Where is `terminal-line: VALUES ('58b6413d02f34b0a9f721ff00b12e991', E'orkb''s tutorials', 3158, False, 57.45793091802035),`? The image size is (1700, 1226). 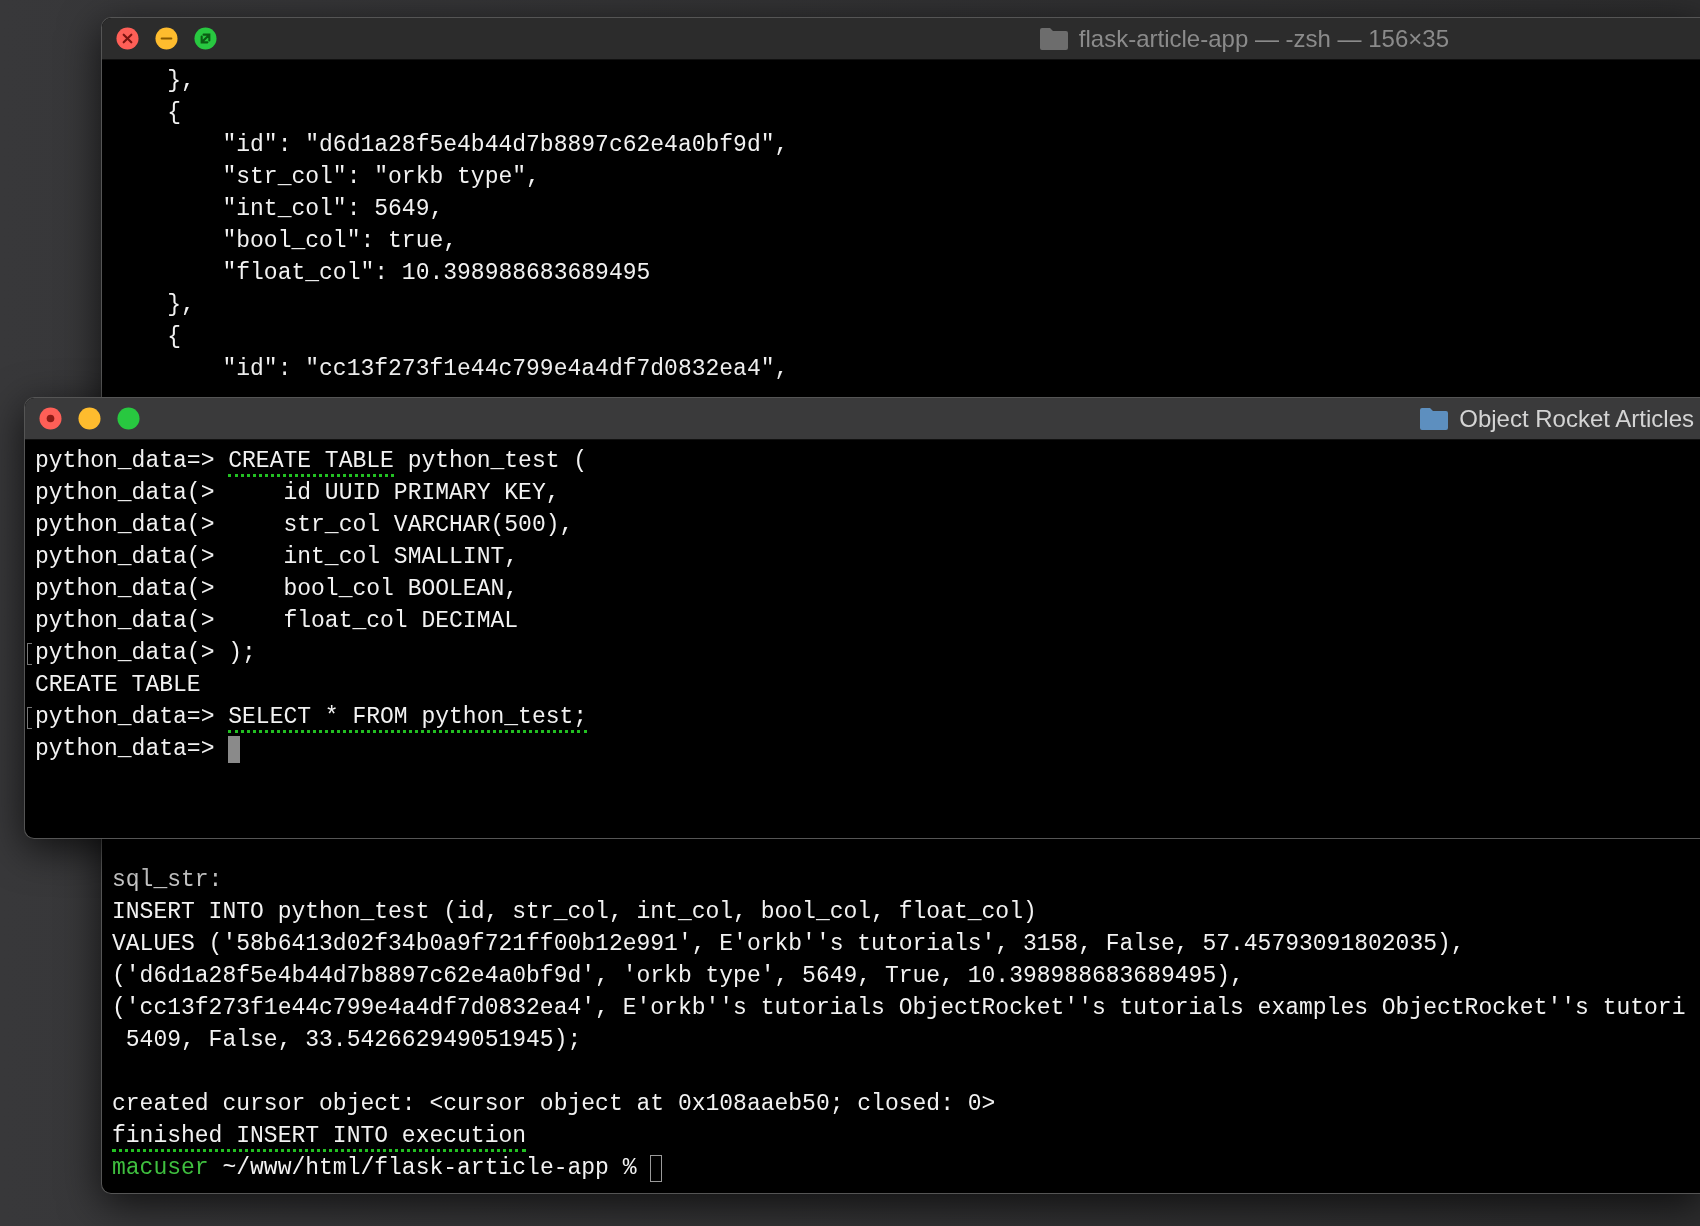 terminal-line: VALUES ('58b6413d02f34b0a9f721ff00b12e991', E'orkb''s tutorials', 3158, False, 57.45793091802035), is located at coordinates (788, 944).